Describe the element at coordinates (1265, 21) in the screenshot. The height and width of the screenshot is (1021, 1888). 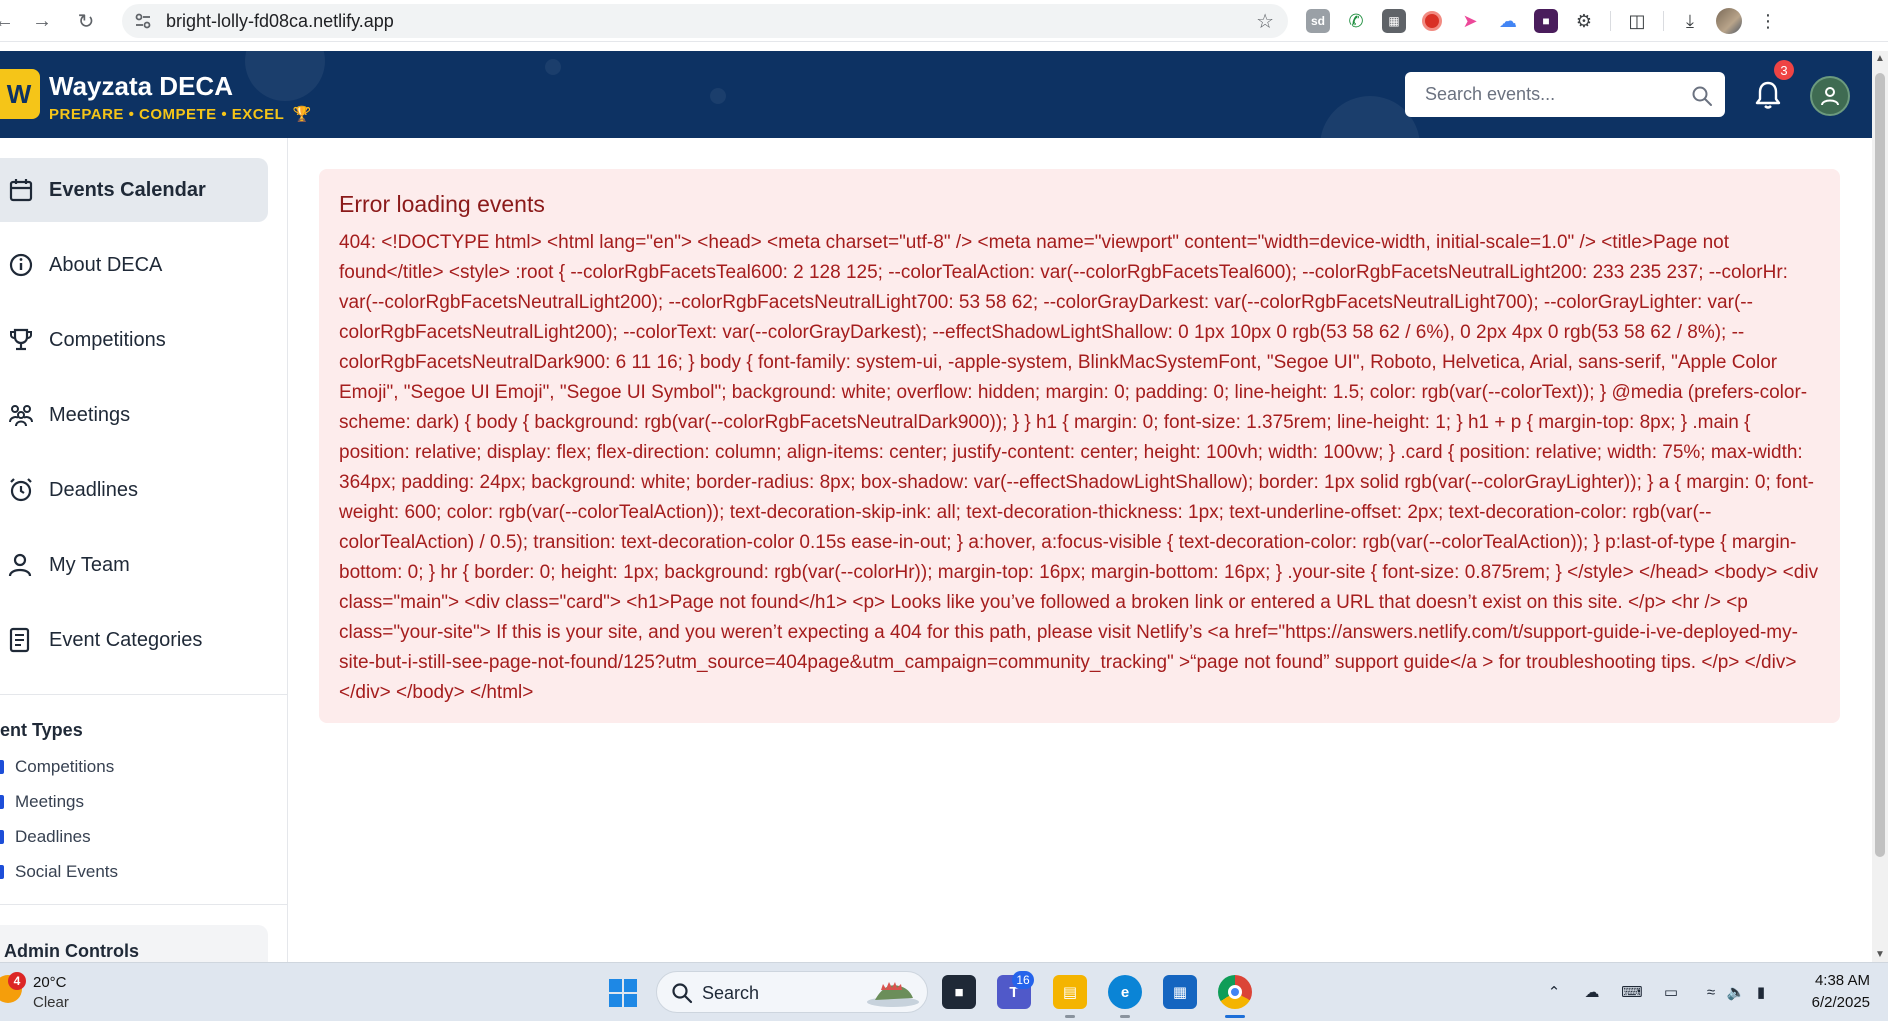
I see `bookmark-star-icon: ☆` at that location.